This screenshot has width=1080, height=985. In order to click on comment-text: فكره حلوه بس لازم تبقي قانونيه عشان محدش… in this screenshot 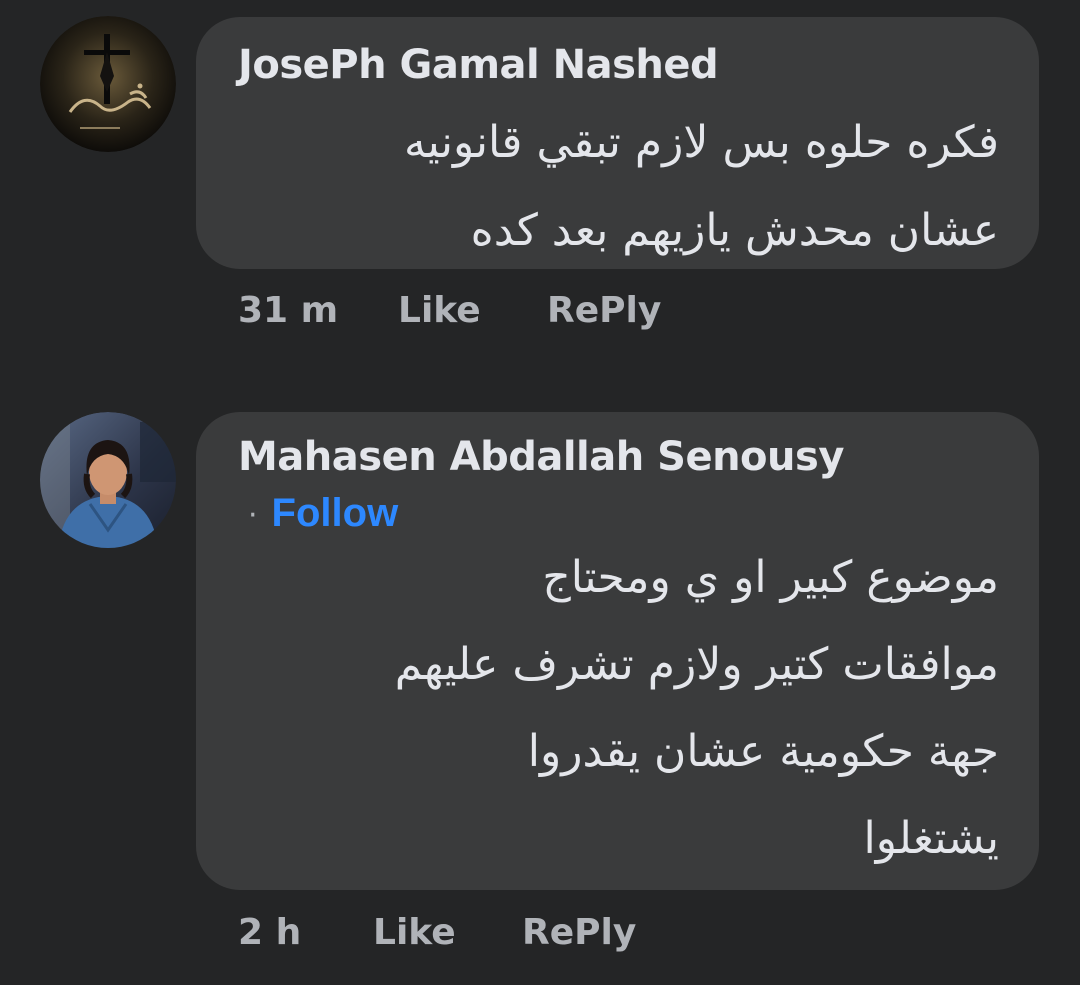, I will do `click(701, 187)`.